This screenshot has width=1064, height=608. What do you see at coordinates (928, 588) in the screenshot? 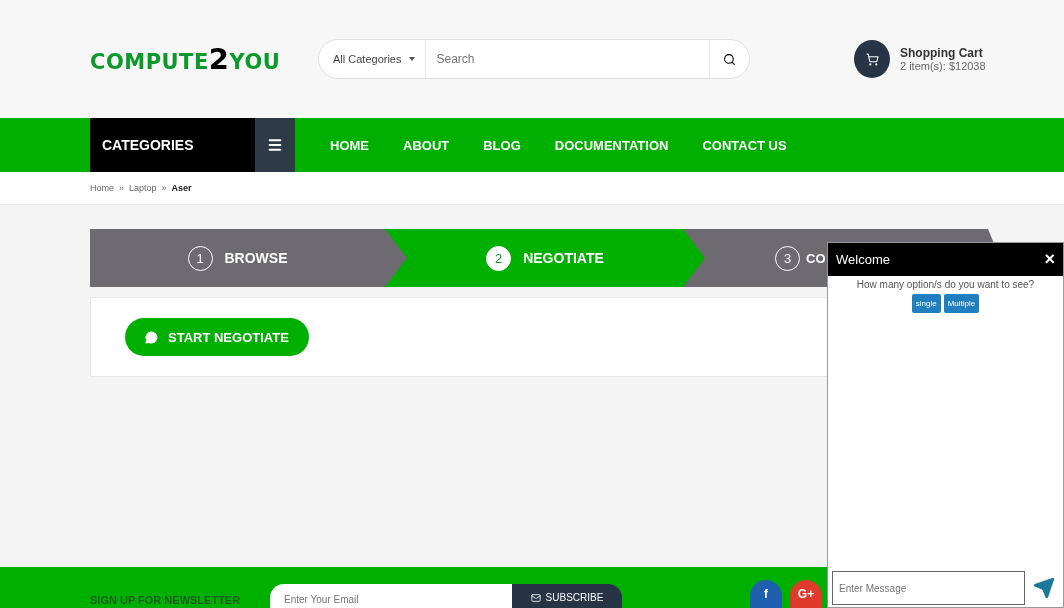
I see `message-field: Enter Message` at bounding box center [928, 588].